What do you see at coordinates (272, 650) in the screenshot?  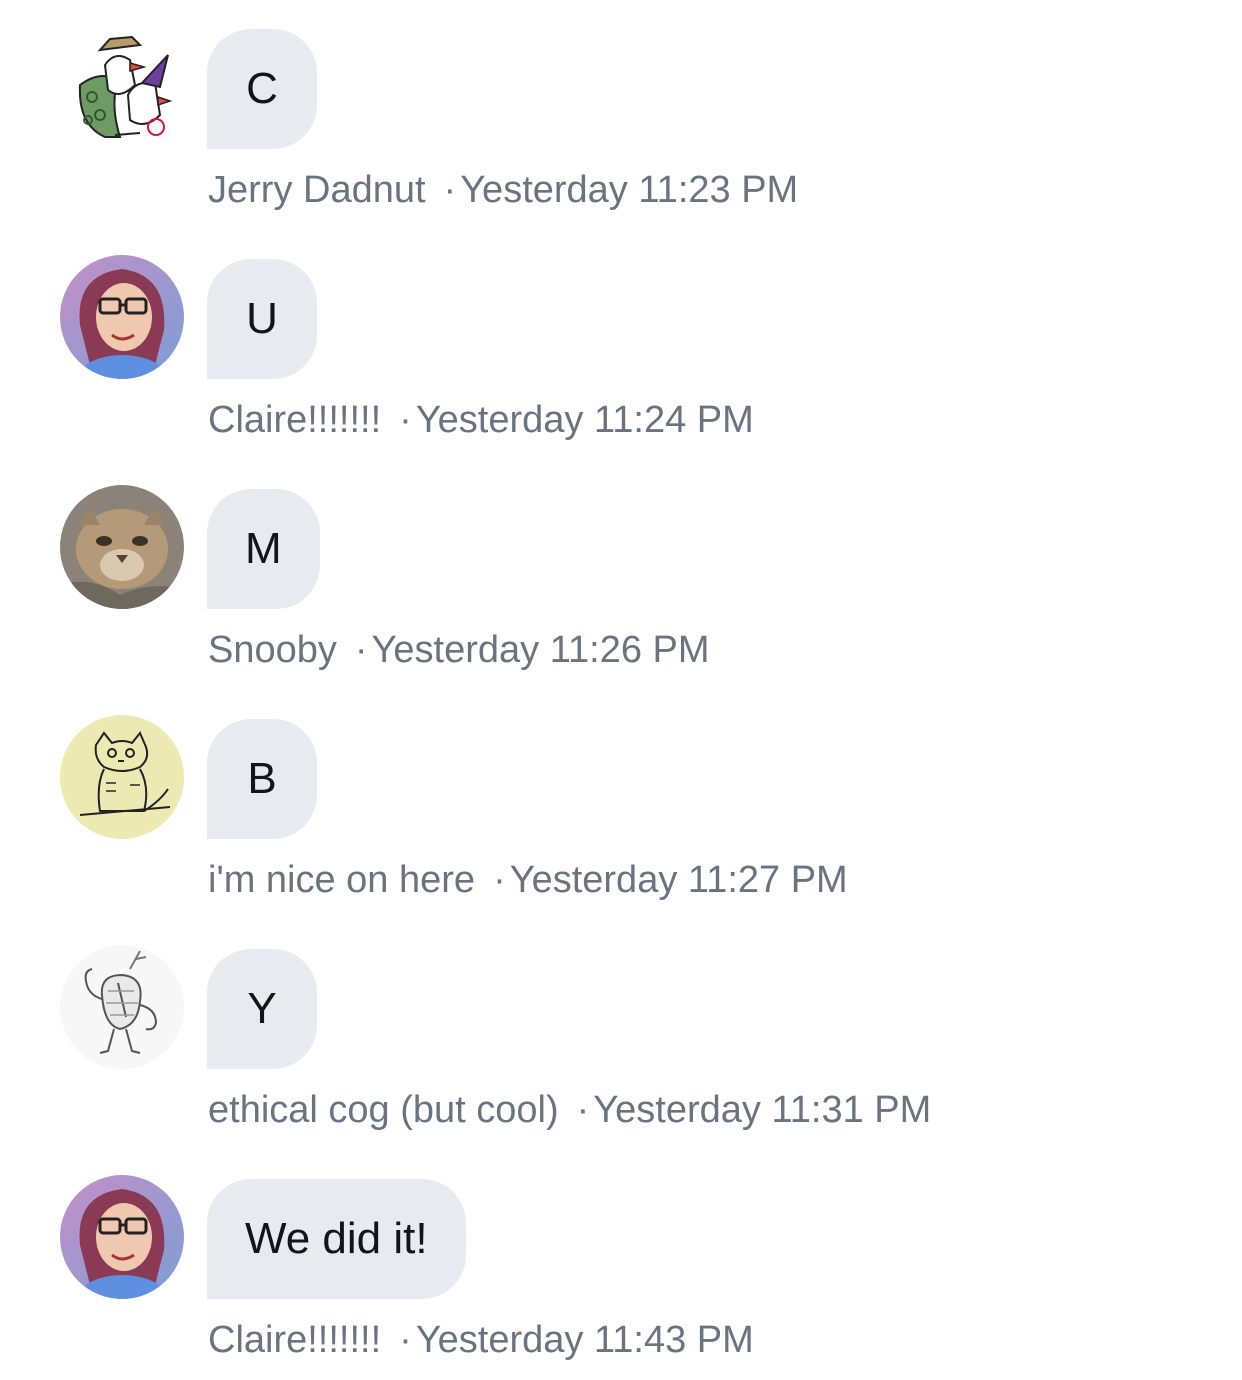 I see `author-name: Snooby` at bounding box center [272, 650].